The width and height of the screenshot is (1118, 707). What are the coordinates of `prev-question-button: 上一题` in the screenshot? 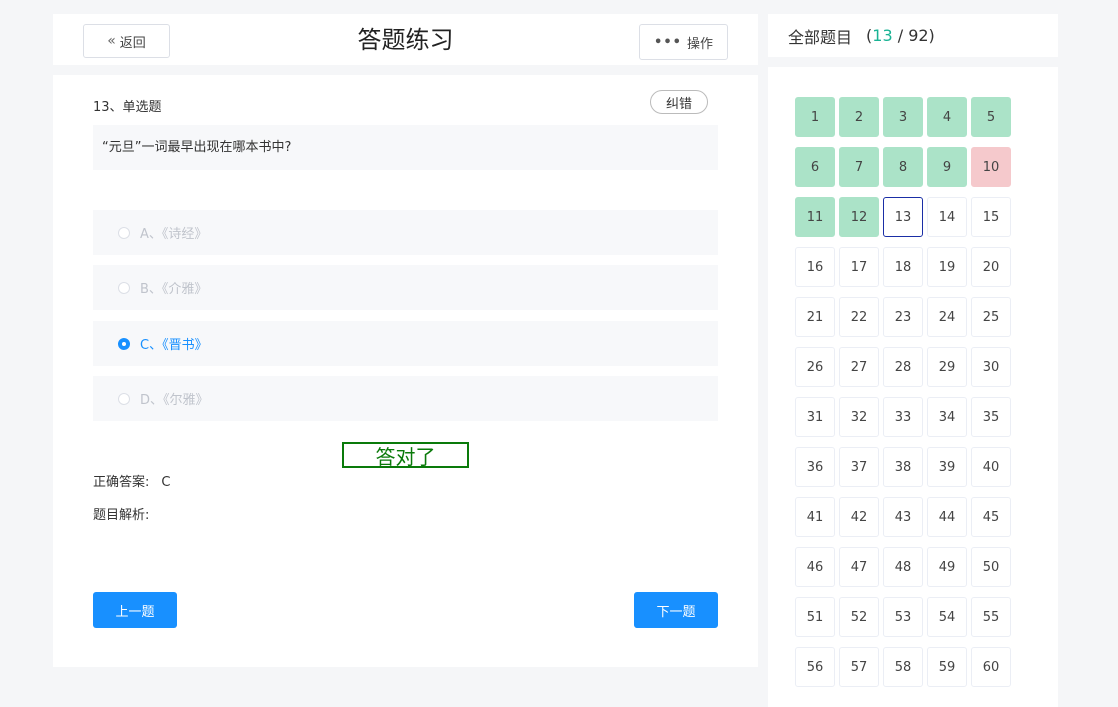 It's located at (135, 610).